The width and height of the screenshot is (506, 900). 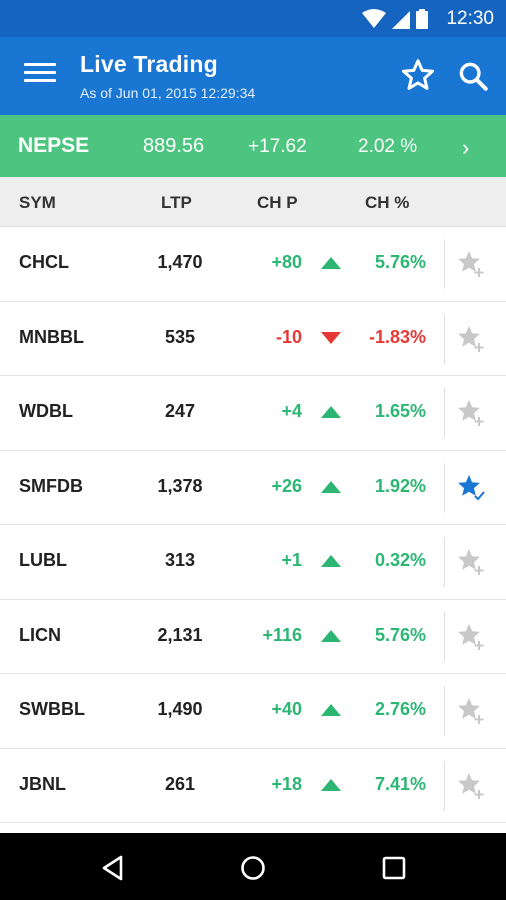 What do you see at coordinates (277, 146) in the screenshot?
I see `index-change: +17.62` at bounding box center [277, 146].